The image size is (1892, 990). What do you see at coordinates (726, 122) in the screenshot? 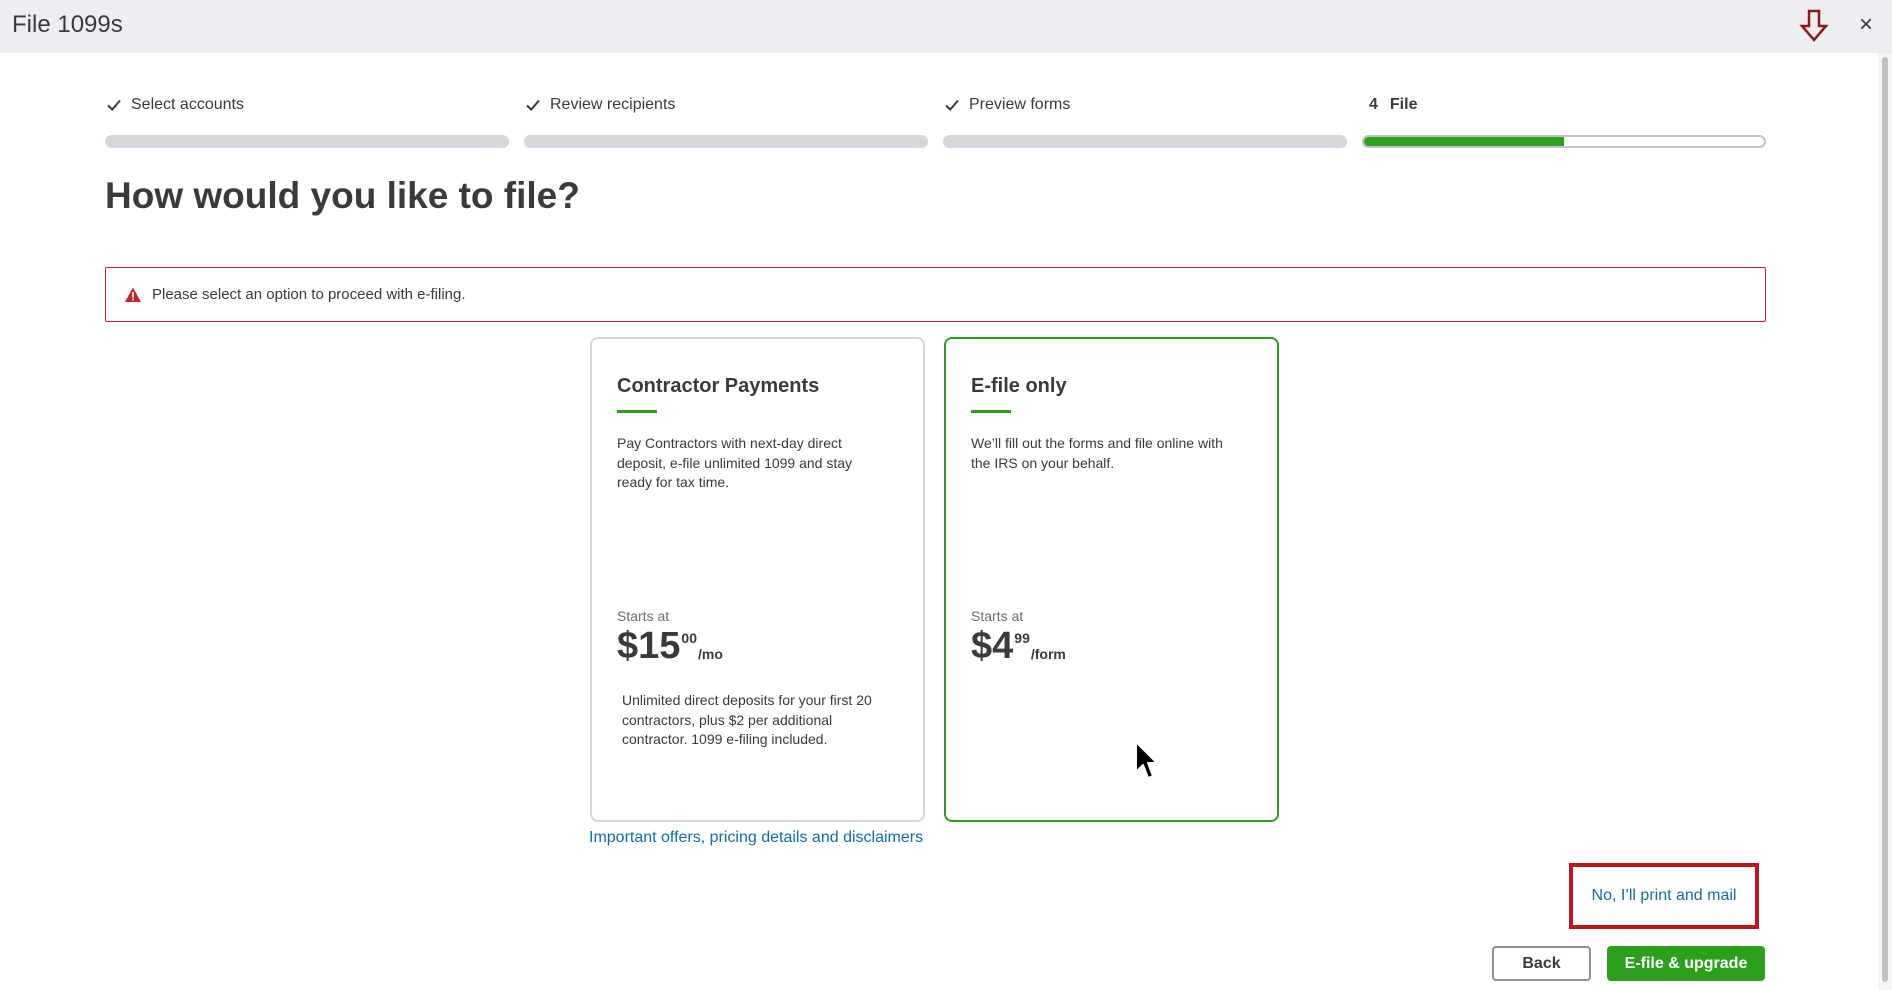
I see `step-review-recipients: Review recipients` at bounding box center [726, 122].